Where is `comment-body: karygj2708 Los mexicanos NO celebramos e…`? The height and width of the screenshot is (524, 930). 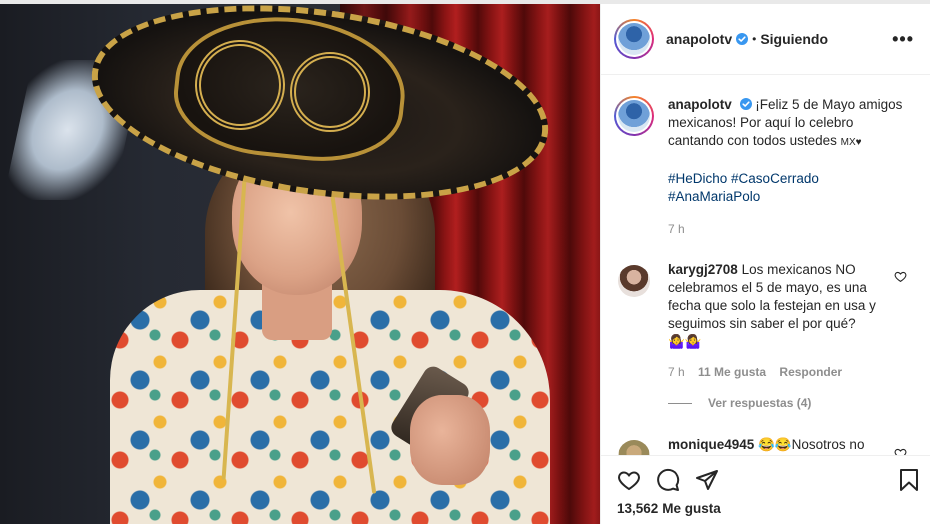
comment-body: karygj2708 Los mexicanos NO celebramos e… is located at coordinates (785, 321).